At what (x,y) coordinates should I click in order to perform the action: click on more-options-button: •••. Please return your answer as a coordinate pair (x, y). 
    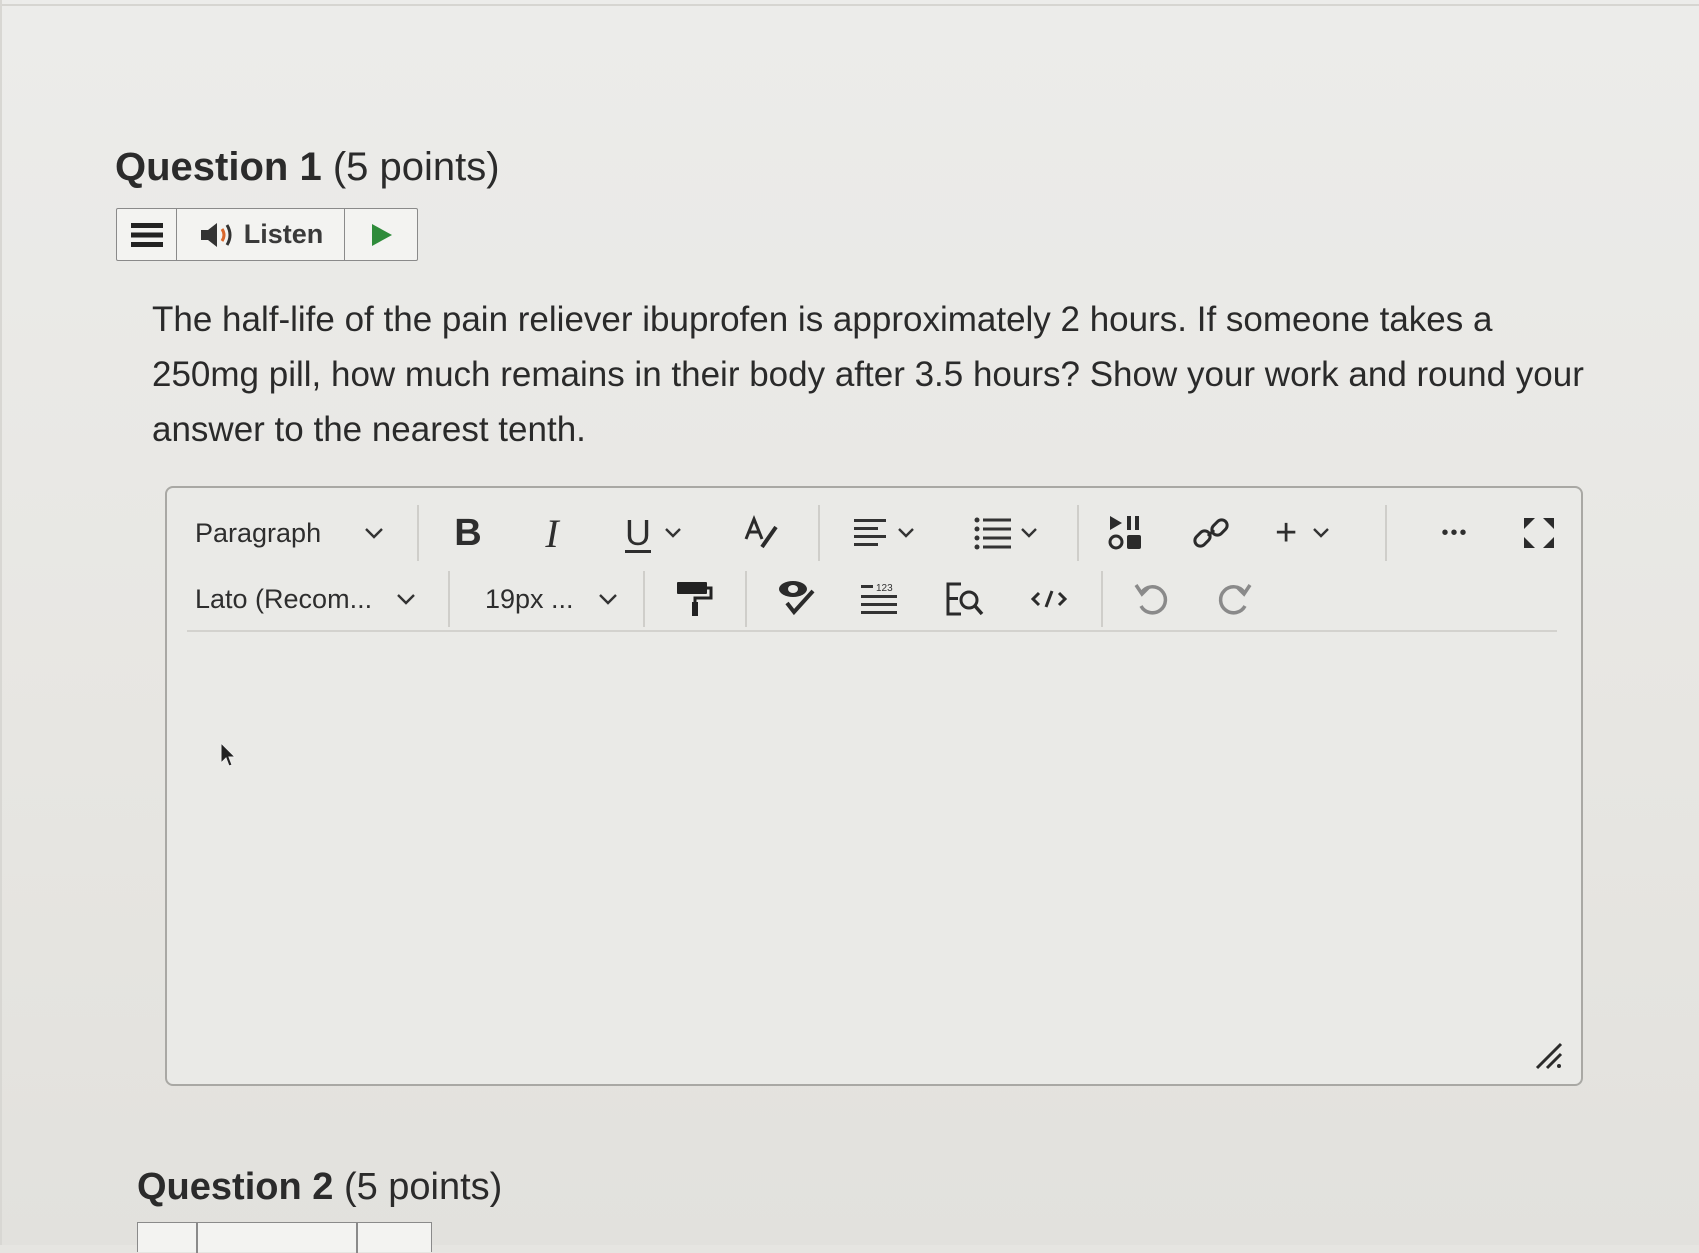
    Looking at the image, I should click on (1455, 533).